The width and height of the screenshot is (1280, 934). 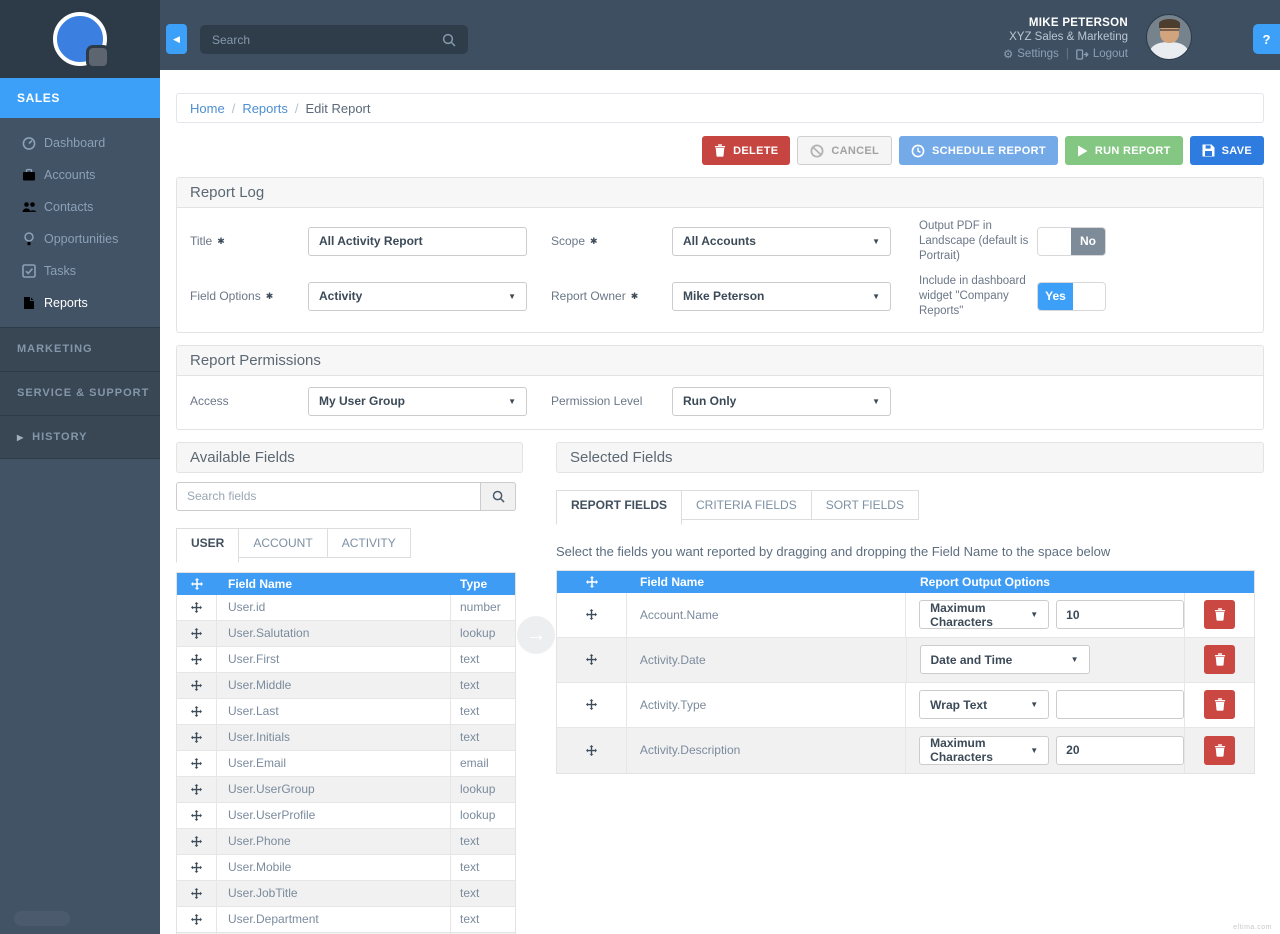 I want to click on sidebar-item-label: Opportunities, so click(x=81, y=239).